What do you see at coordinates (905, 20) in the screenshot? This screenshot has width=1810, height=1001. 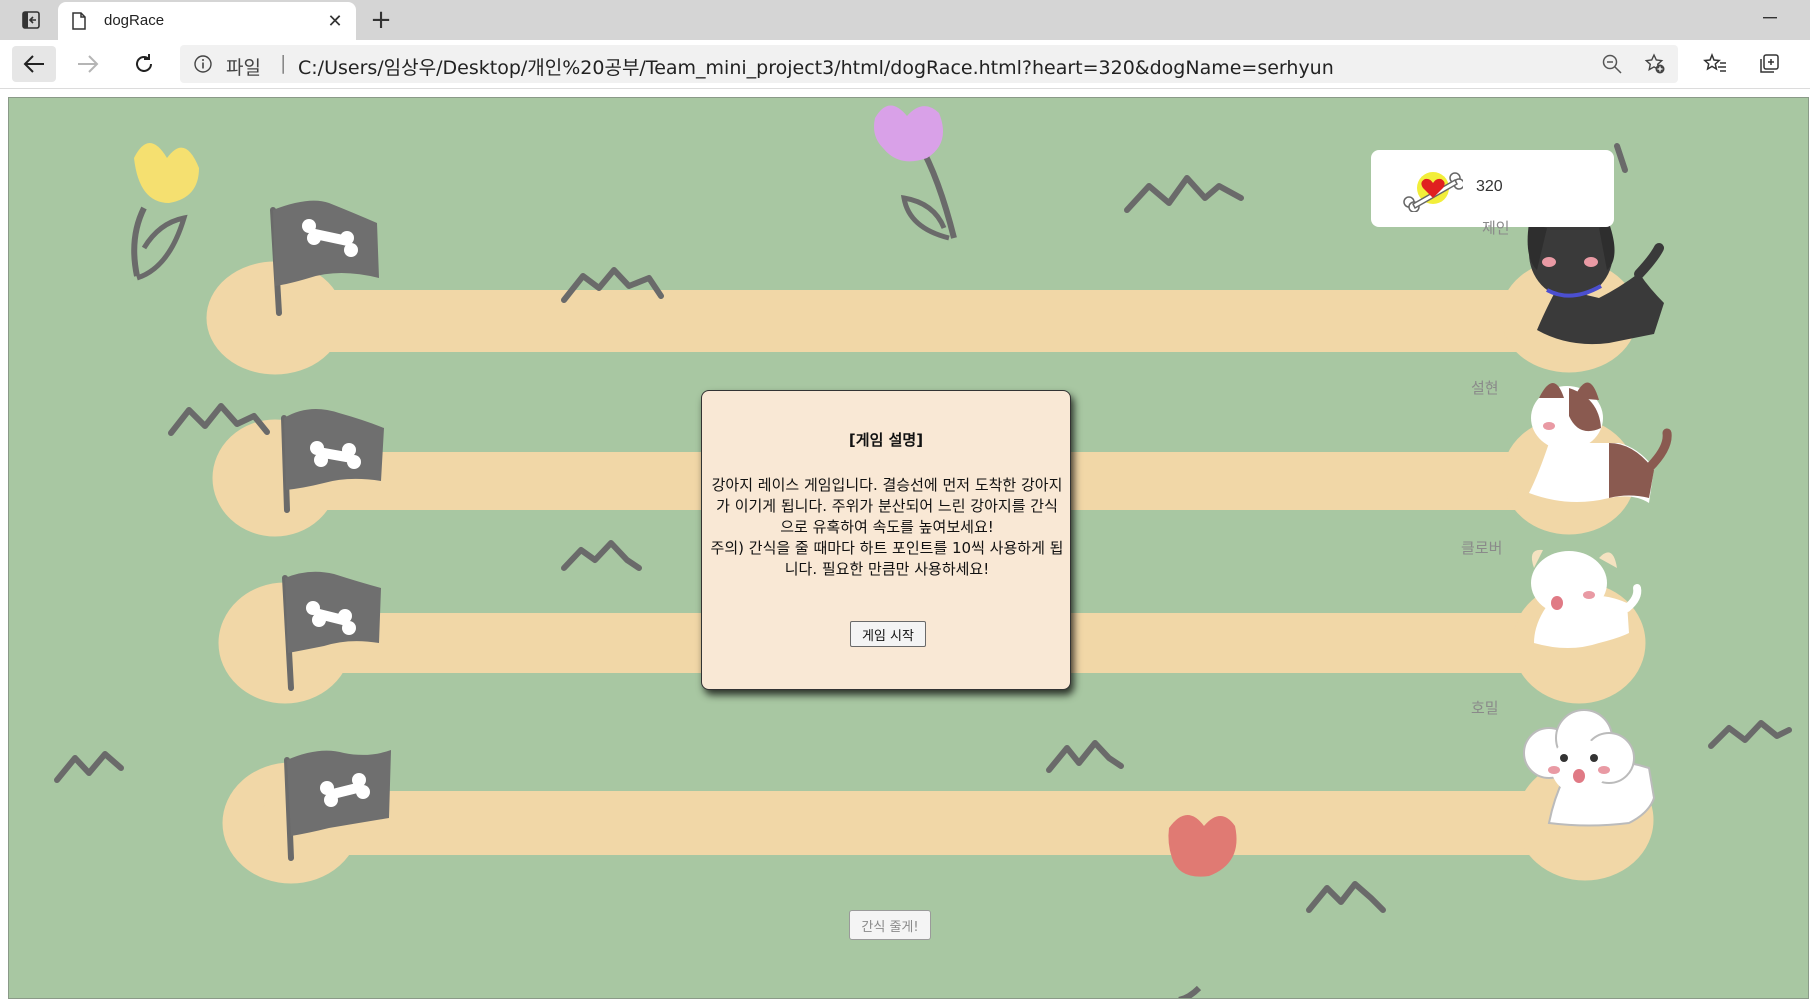 I see `tab-strip: dogRace ✕ +` at bounding box center [905, 20].